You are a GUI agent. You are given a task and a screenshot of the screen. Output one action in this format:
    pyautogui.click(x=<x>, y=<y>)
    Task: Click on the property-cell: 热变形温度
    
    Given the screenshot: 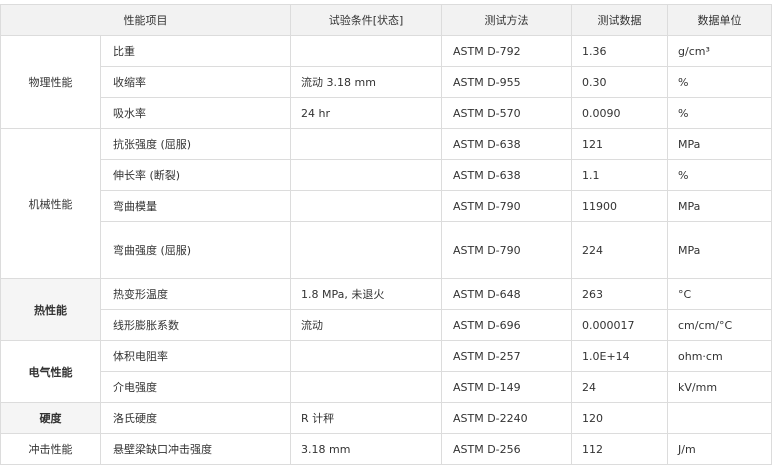 What is the action you would take?
    pyautogui.click(x=195, y=294)
    